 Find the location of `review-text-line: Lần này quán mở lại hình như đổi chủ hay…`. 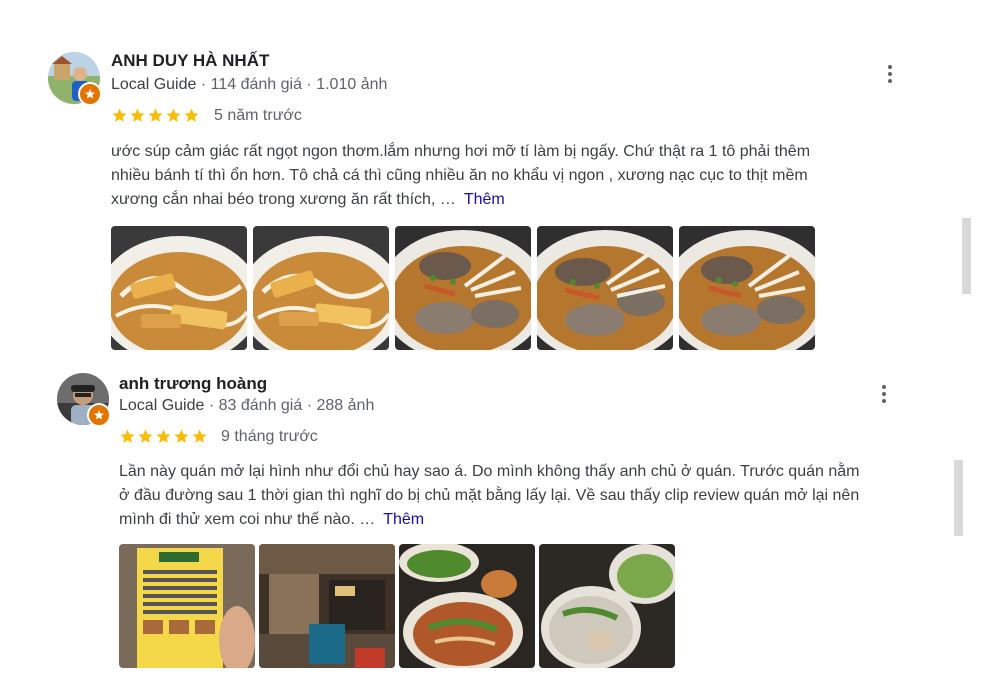

review-text-line: Lần này quán mở lại hình như đổi chủ hay… is located at coordinates (489, 471).